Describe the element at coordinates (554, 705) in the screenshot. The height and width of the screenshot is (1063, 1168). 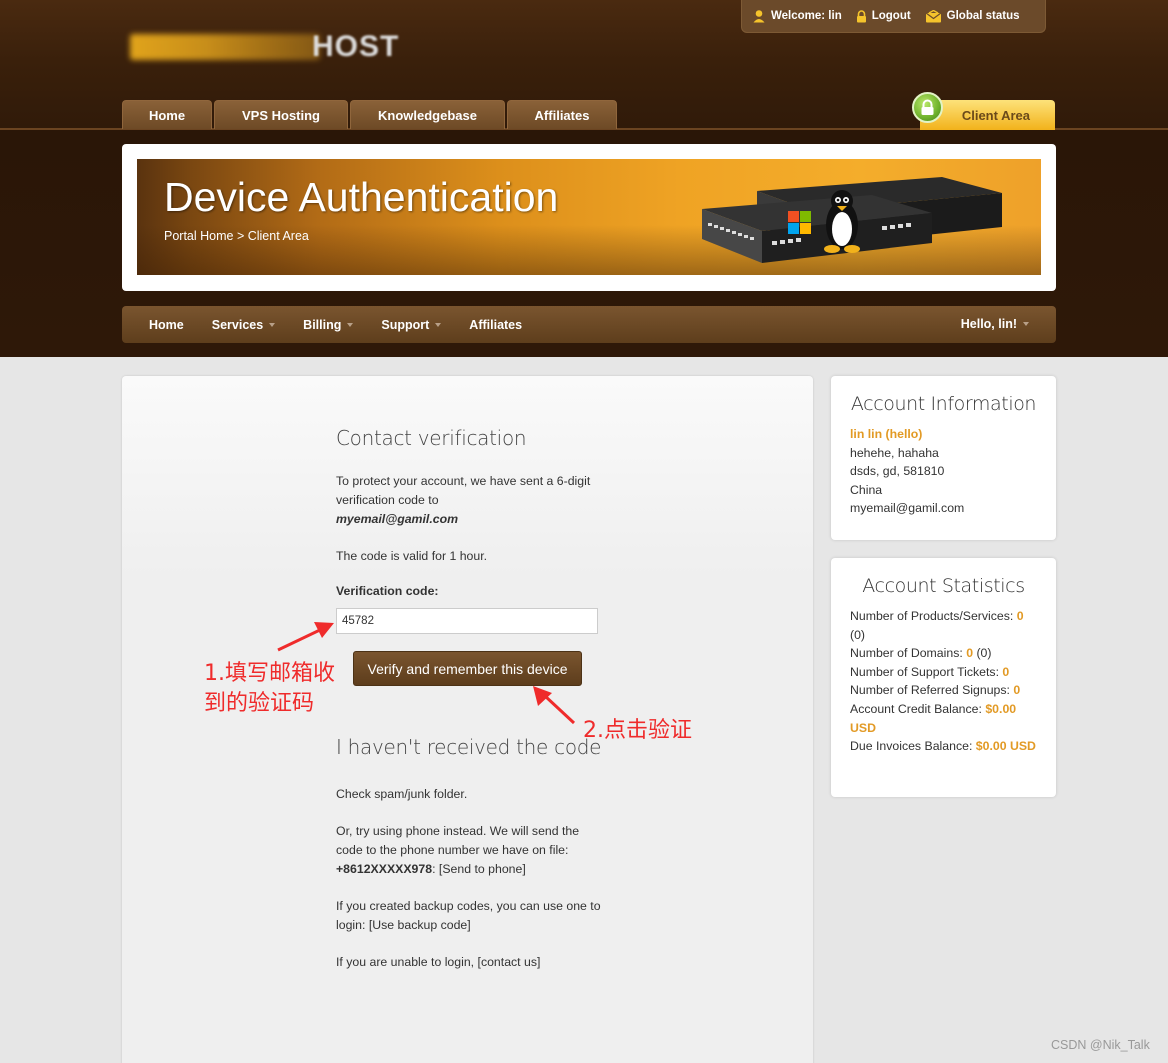
I see `arrow-to-button-icon` at that location.